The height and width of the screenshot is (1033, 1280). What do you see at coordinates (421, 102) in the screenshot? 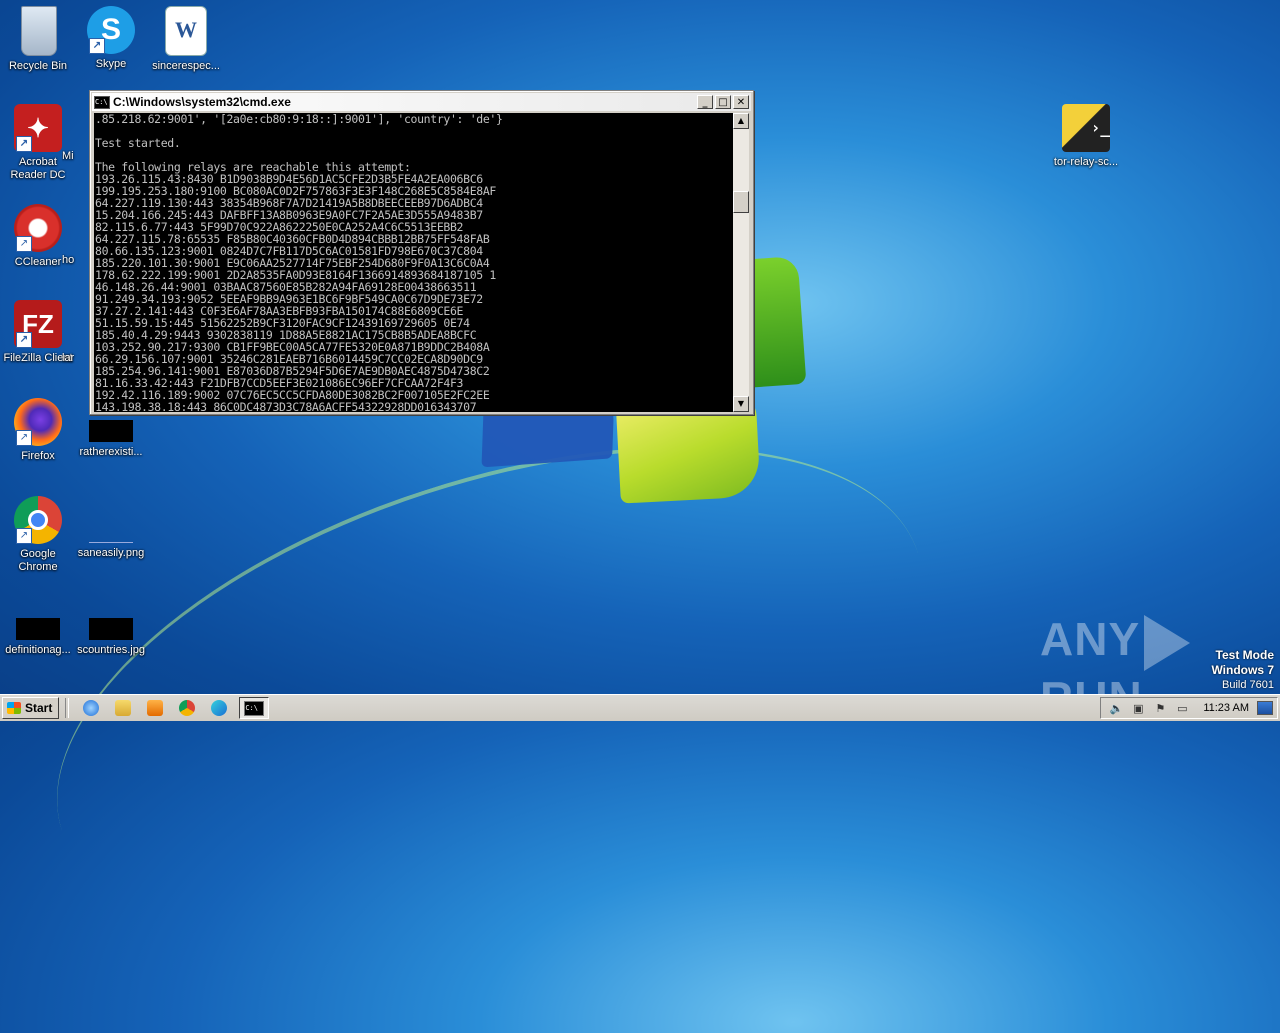
I see `cmd-titlebar: C:\ C:\Windows\system32\cmd.exe _ □ ✕` at bounding box center [421, 102].